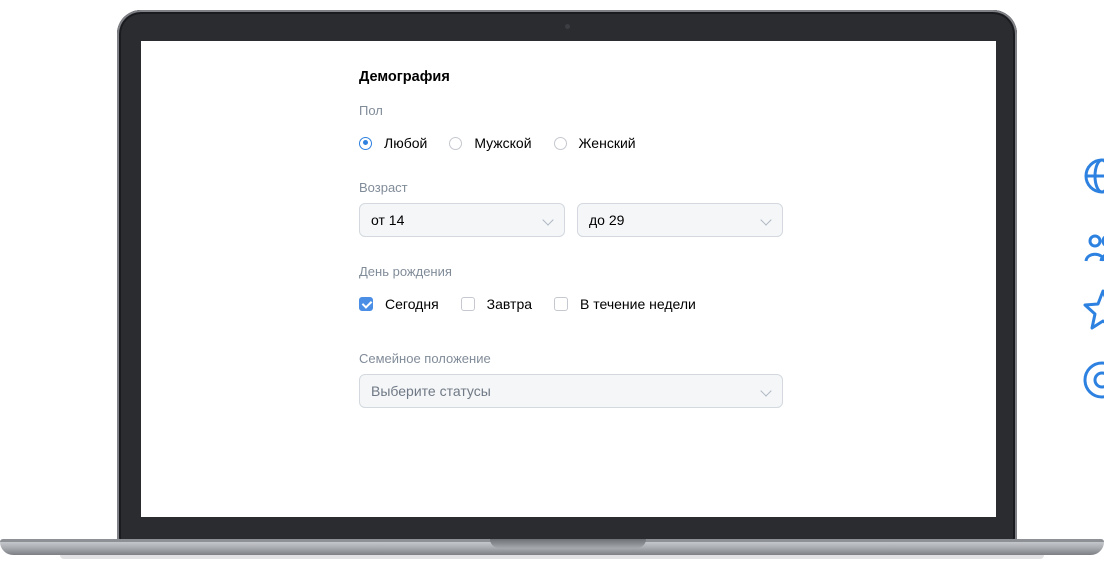 The height and width of the screenshot is (569, 1104). What do you see at coordinates (405, 271) in the screenshot?
I see `birthday-label: День рождения` at bounding box center [405, 271].